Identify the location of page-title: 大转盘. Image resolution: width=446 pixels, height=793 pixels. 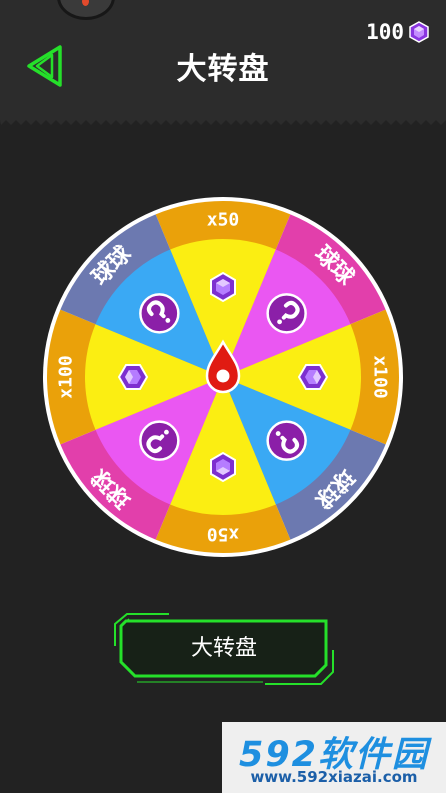
(223, 69).